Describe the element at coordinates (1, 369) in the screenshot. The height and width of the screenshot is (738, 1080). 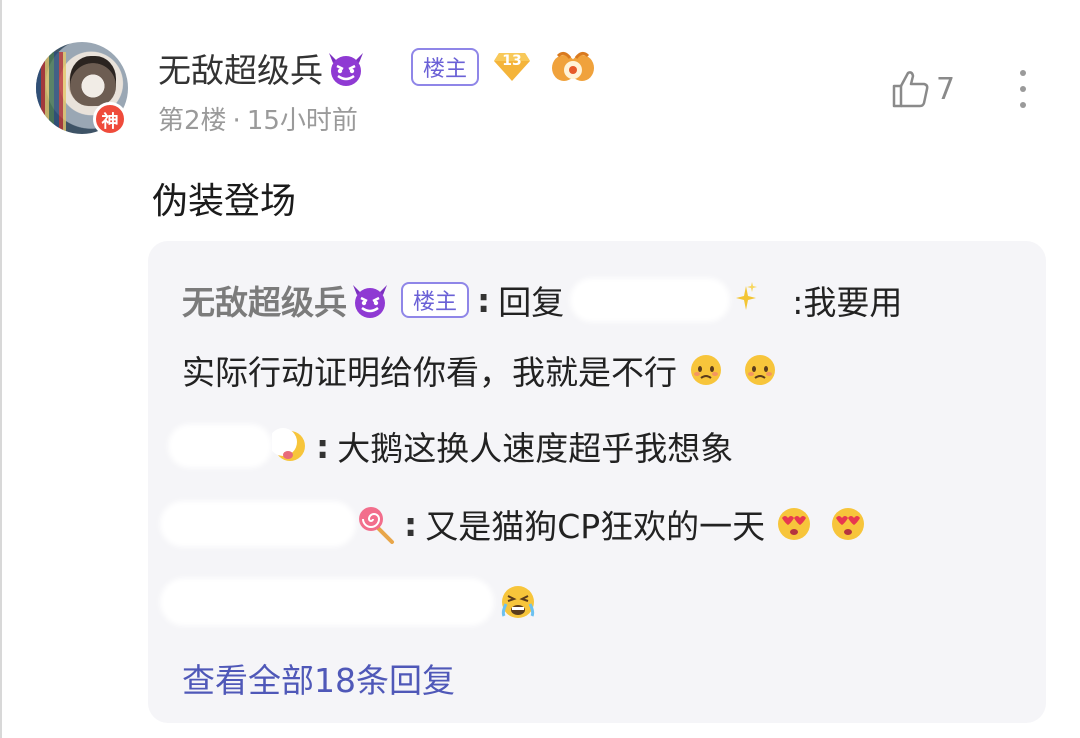
I see `screen-edge` at that location.